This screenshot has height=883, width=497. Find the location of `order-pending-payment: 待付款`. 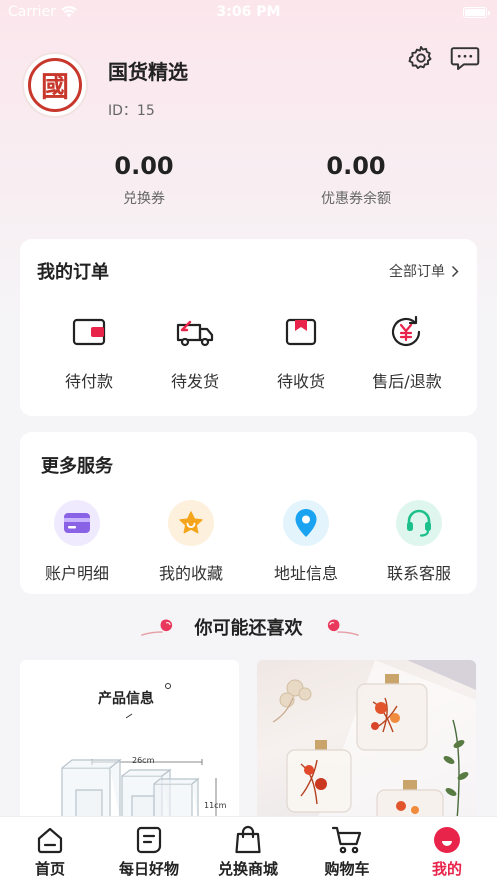

order-pending-payment: 待付款 is located at coordinates (89, 351).